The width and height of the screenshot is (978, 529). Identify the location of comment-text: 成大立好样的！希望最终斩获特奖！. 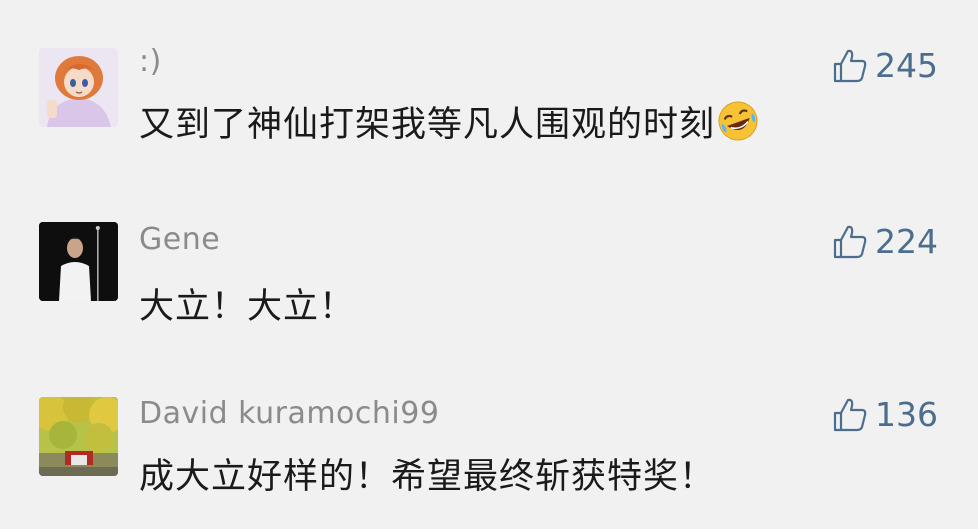
(427, 477).